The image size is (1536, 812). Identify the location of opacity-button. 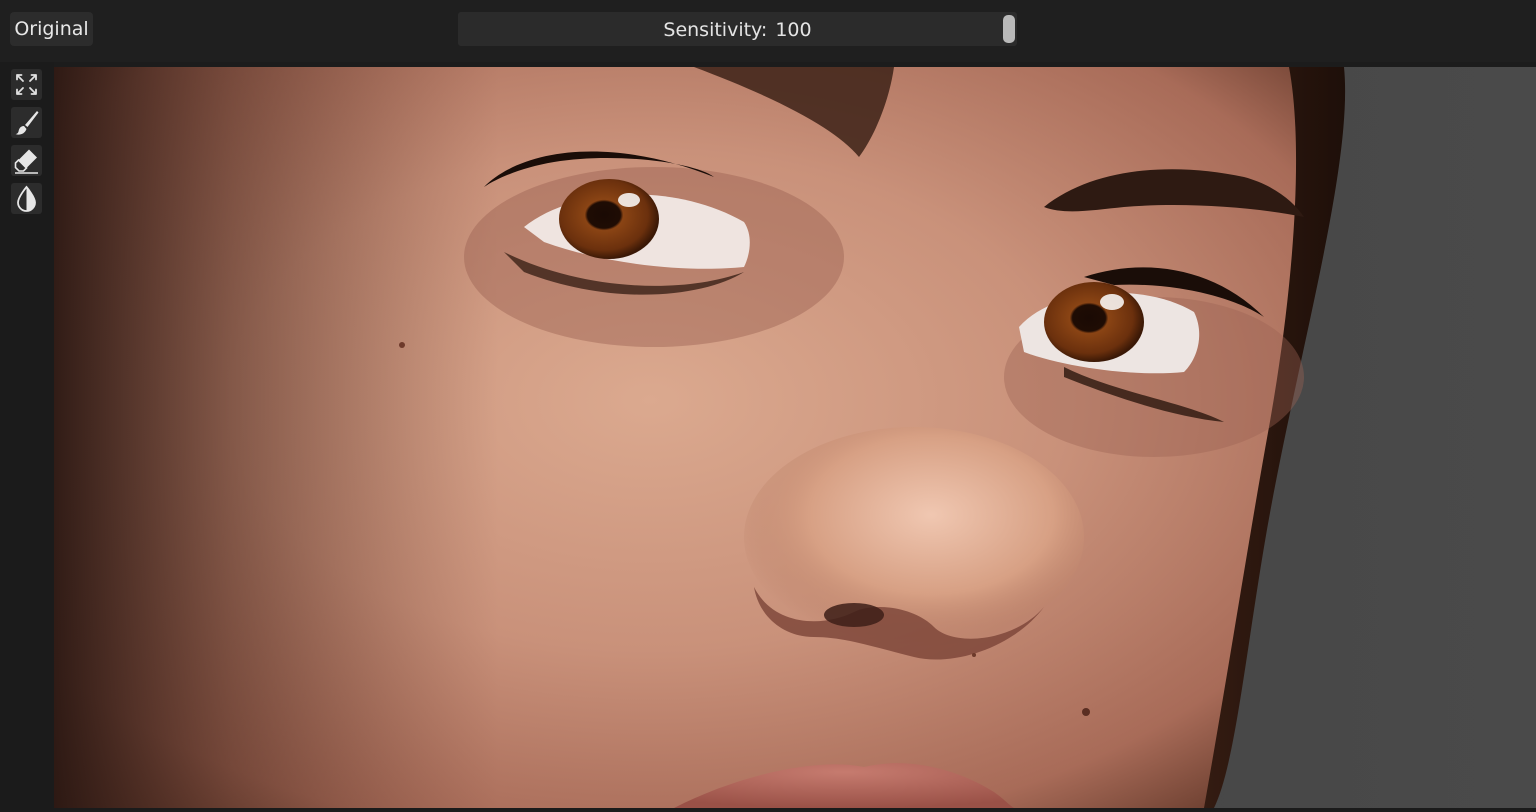
(26, 198).